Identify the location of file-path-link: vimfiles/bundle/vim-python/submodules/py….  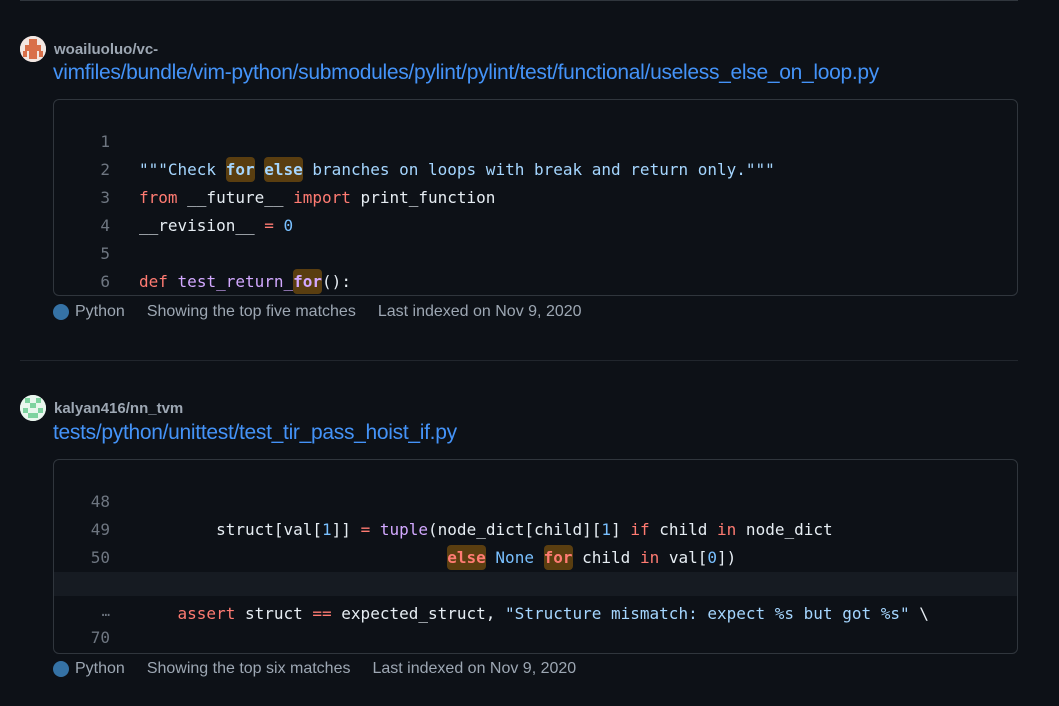
(466, 73).